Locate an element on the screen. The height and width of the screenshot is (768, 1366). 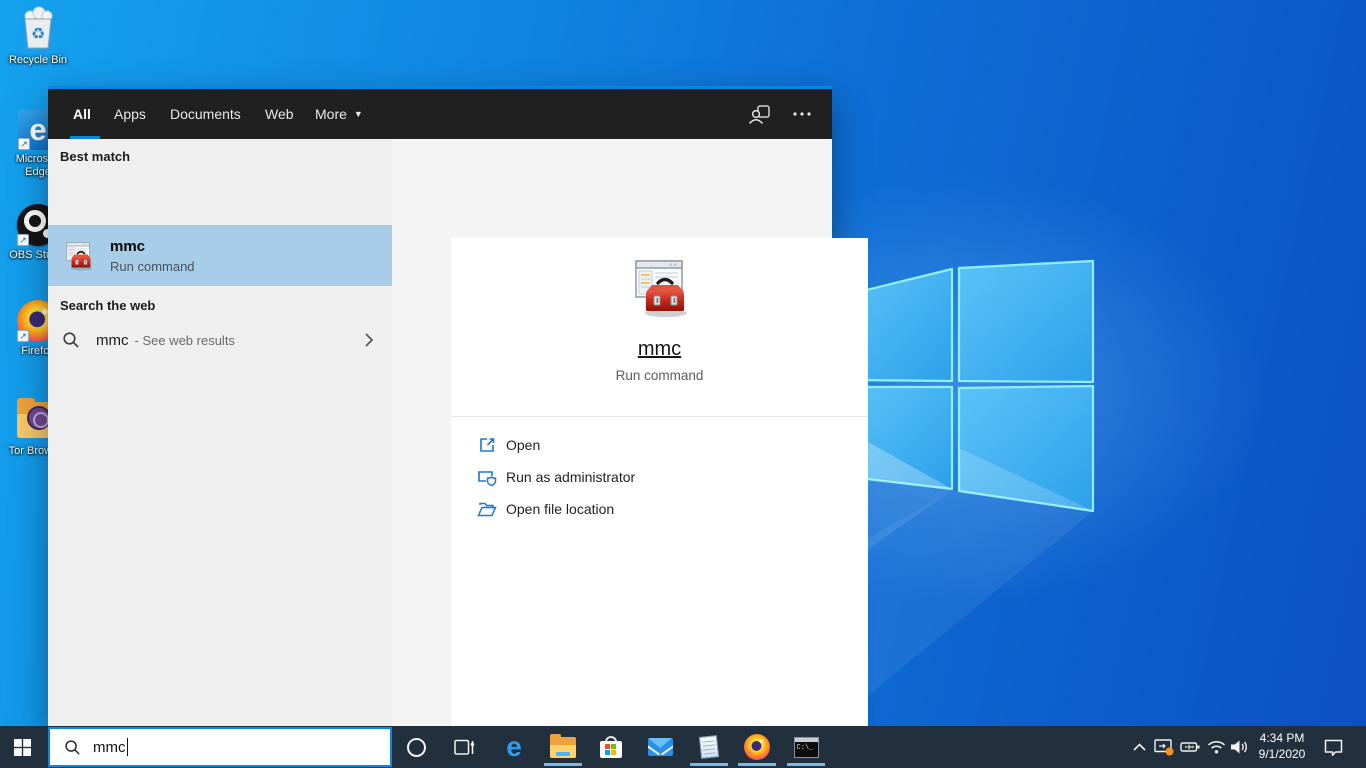
tab-apps: Apps is located at coordinates (130, 114).